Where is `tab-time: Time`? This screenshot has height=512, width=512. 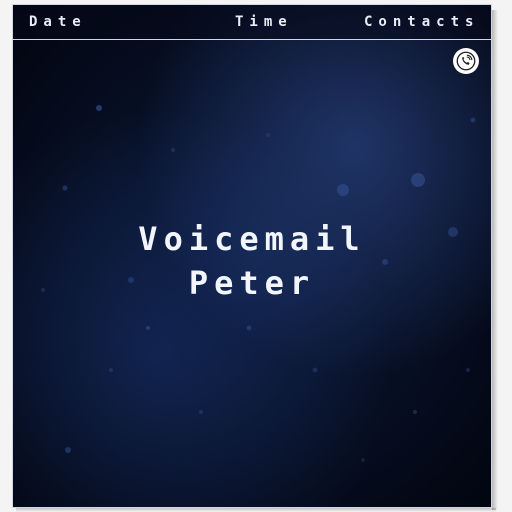 tab-time: Time is located at coordinates (264, 22).